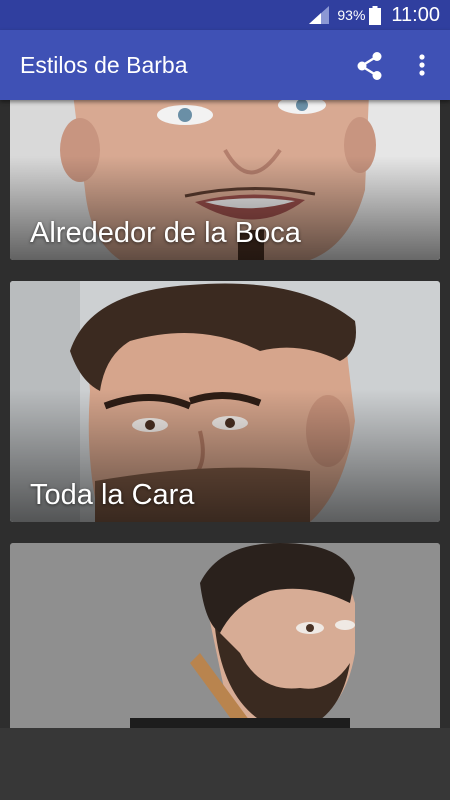  What do you see at coordinates (422, 66) in the screenshot?
I see `more-vert-icon` at bounding box center [422, 66].